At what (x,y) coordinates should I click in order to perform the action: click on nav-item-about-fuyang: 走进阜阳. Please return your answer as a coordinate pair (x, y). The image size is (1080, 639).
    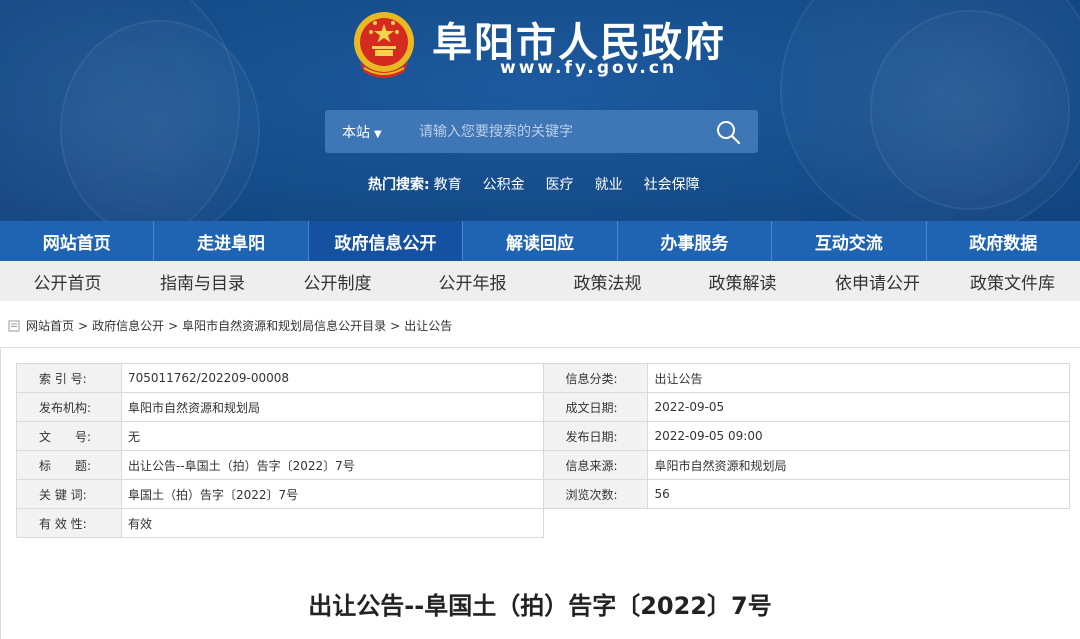
    Looking at the image, I should click on (231, 241).